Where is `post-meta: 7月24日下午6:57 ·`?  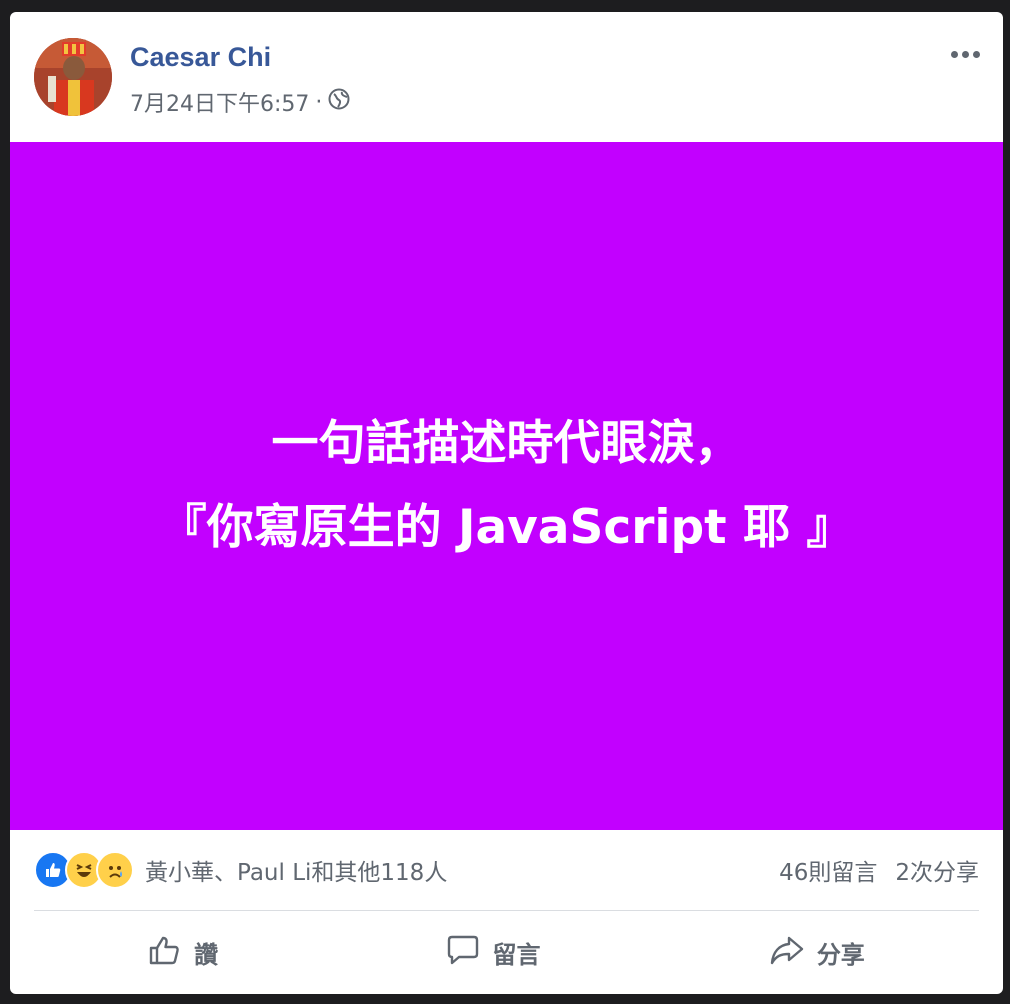 post-meta: 7月24日下午6:57 · is located at coordinates (240, 102).